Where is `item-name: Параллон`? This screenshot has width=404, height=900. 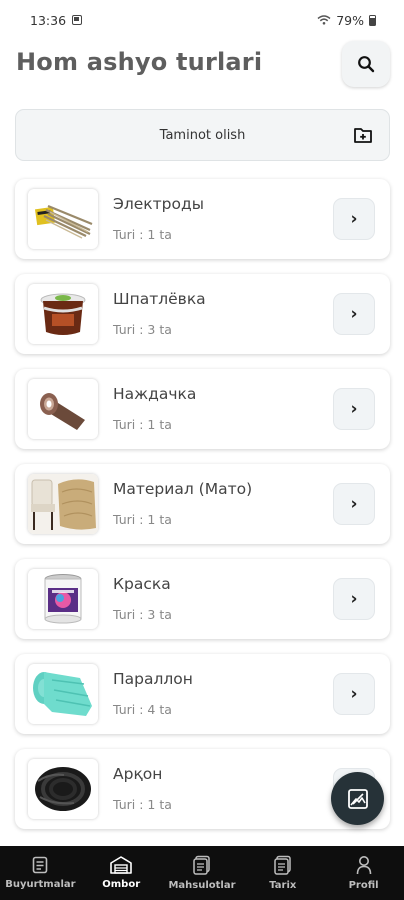 item-name: Параллон is located at coordinates (153, 679).